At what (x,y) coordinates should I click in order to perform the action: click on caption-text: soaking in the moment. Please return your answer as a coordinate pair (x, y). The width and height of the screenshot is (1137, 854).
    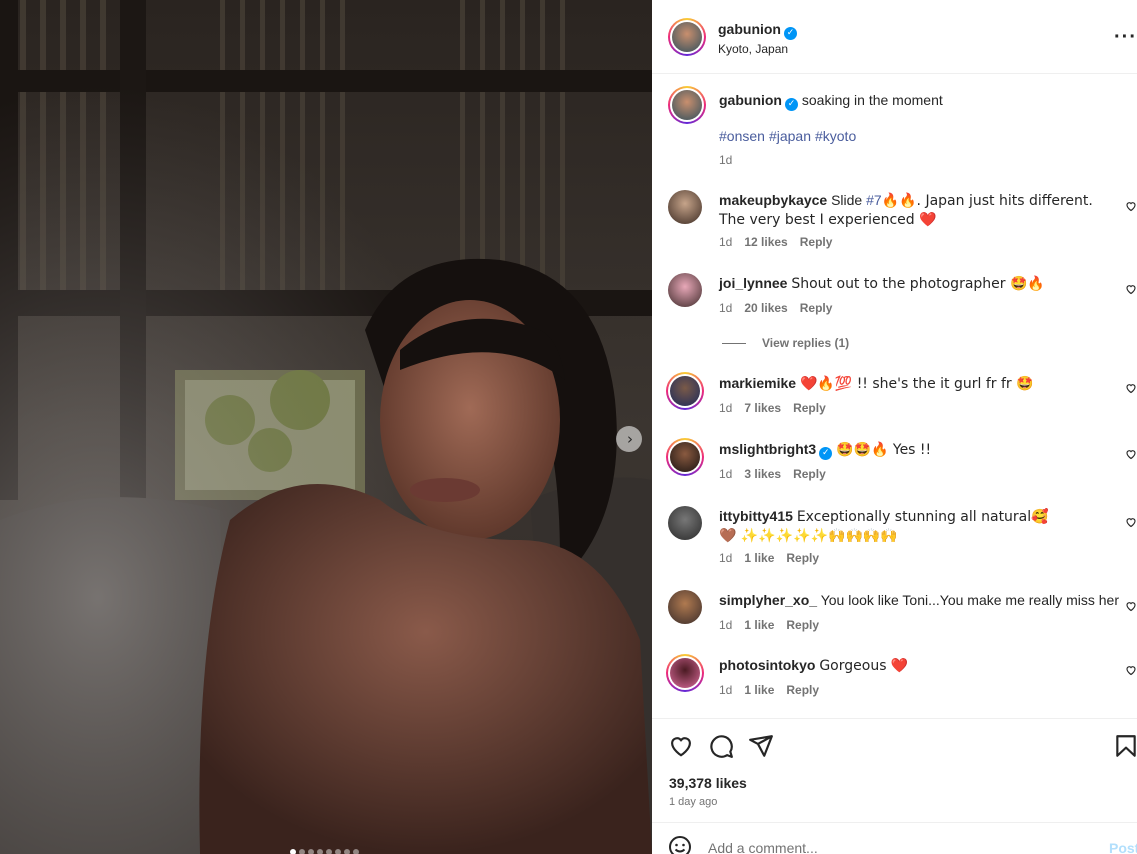
    Looking at the image, I should click on (872, 100).